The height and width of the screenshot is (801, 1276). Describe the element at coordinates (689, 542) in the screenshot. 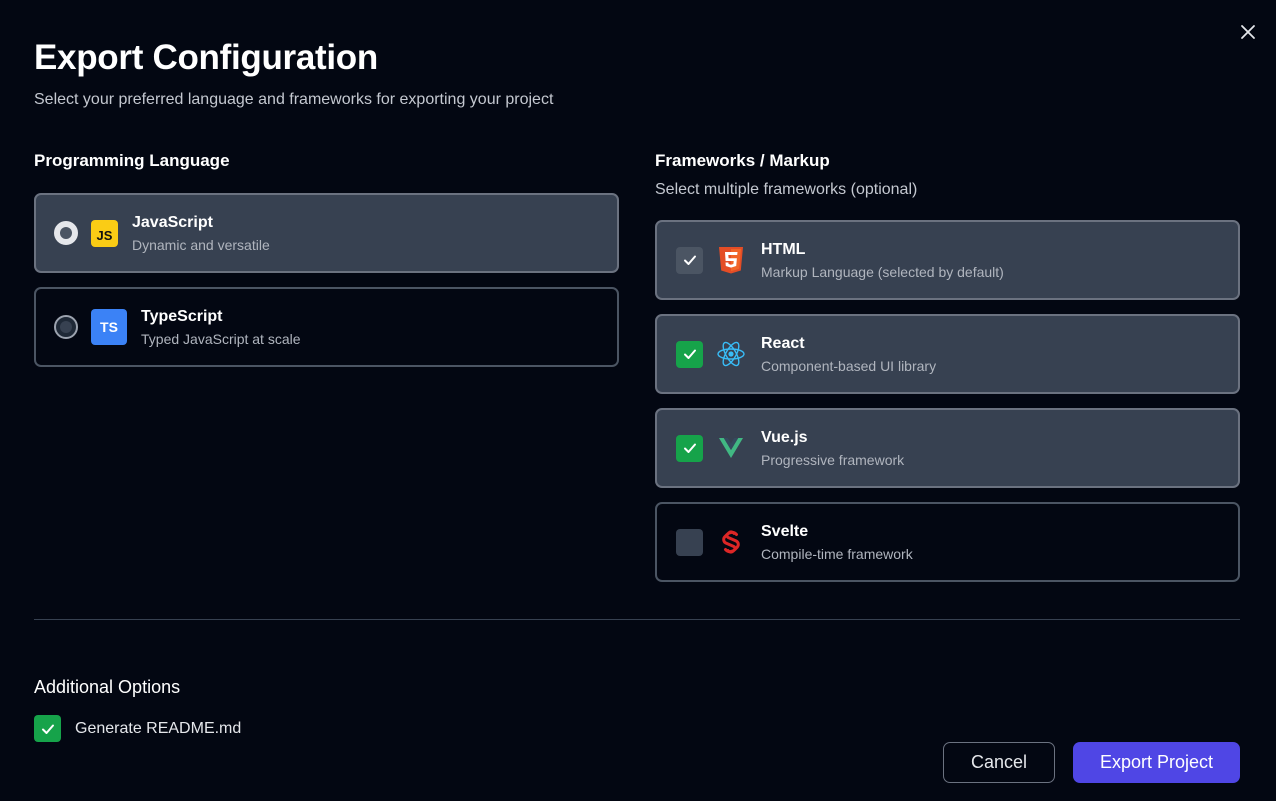

I see `checkbox-svelte` at that location.